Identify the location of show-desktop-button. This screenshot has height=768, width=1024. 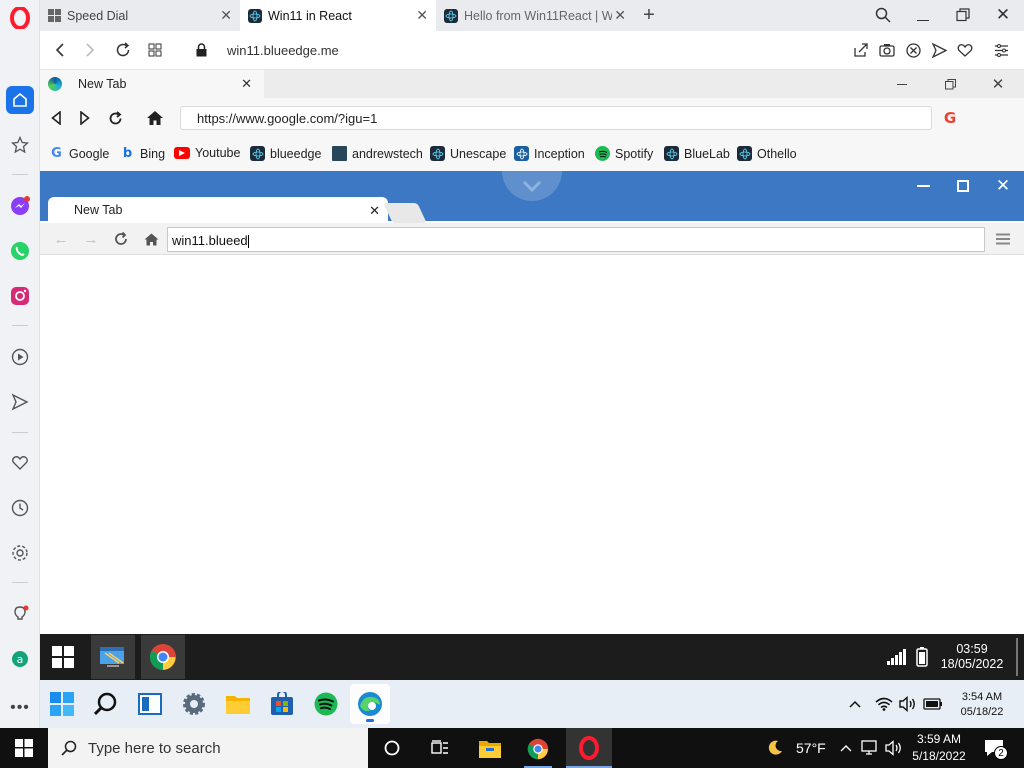
(1017, 657).